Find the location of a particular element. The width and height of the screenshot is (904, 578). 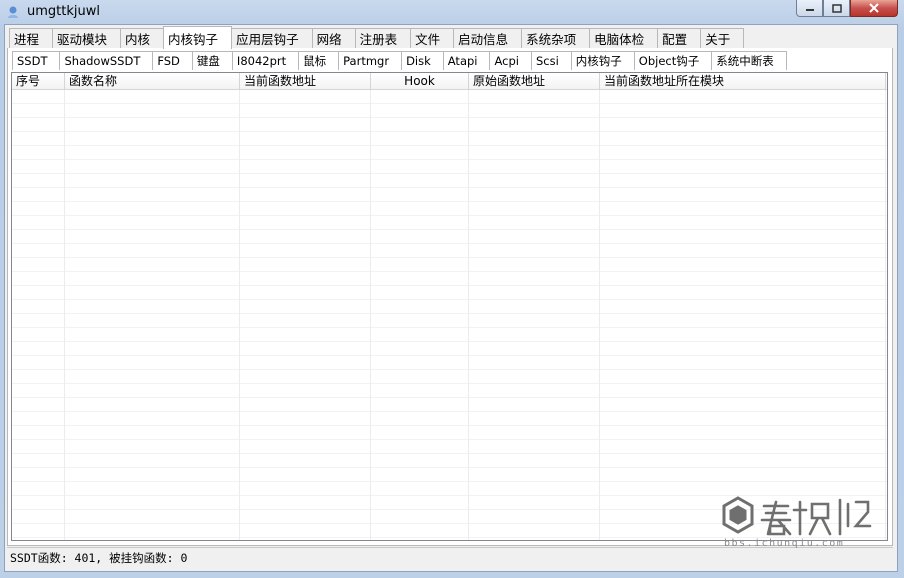

sub-tab-5: 鼠标 is located at coordinates (319, 60).